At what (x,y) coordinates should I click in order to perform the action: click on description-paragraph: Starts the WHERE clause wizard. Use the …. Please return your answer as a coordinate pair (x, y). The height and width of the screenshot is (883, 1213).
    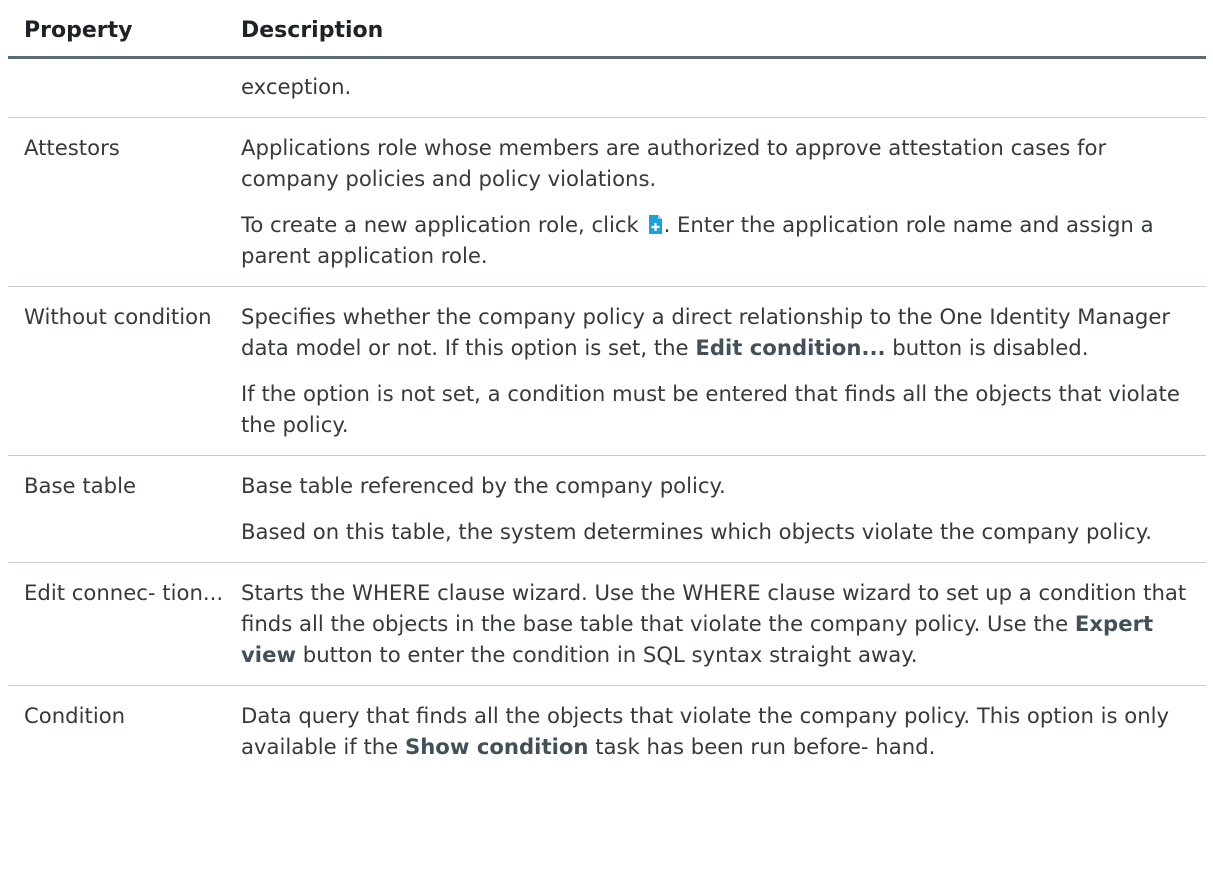
    Looking at the image, I should click on (719, 616).